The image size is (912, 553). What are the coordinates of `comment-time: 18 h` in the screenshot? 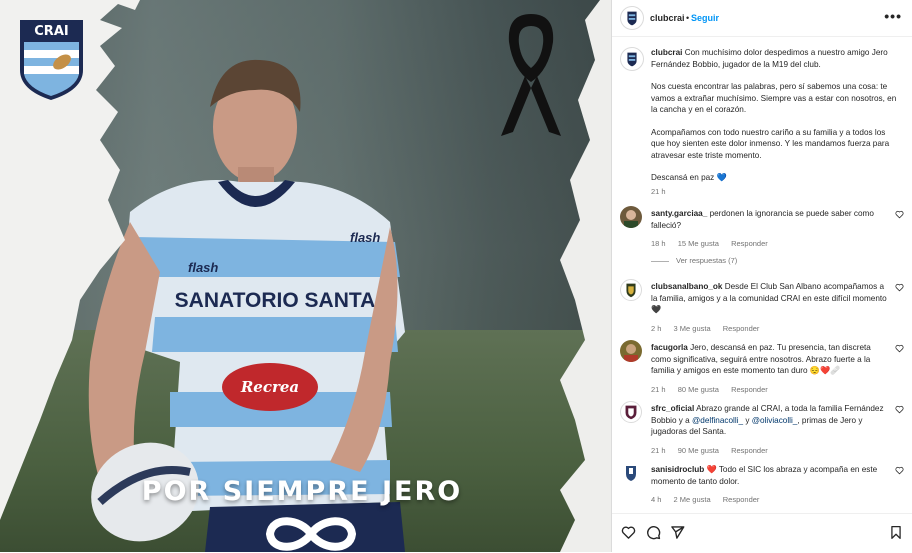 It's located at (658, 243).